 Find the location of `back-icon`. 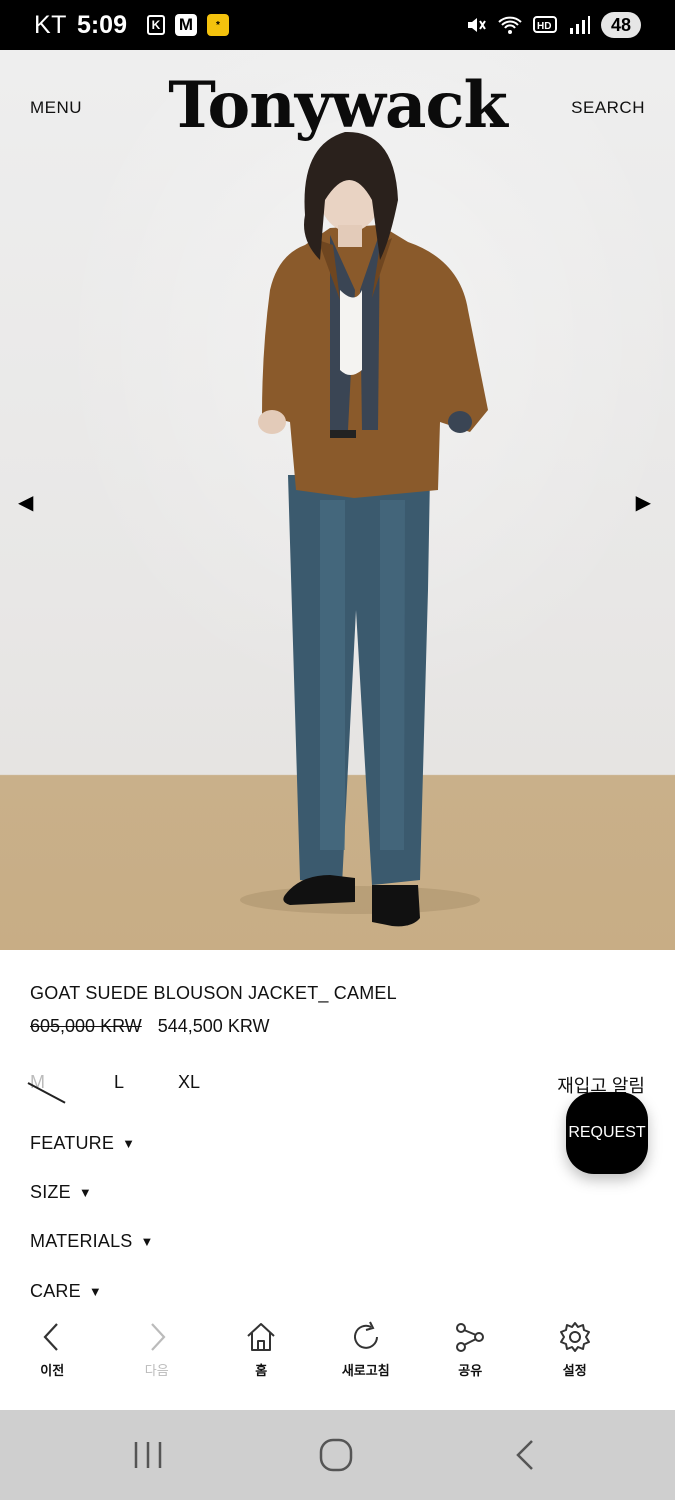

back-icon is located at coordinates (51, 1337).